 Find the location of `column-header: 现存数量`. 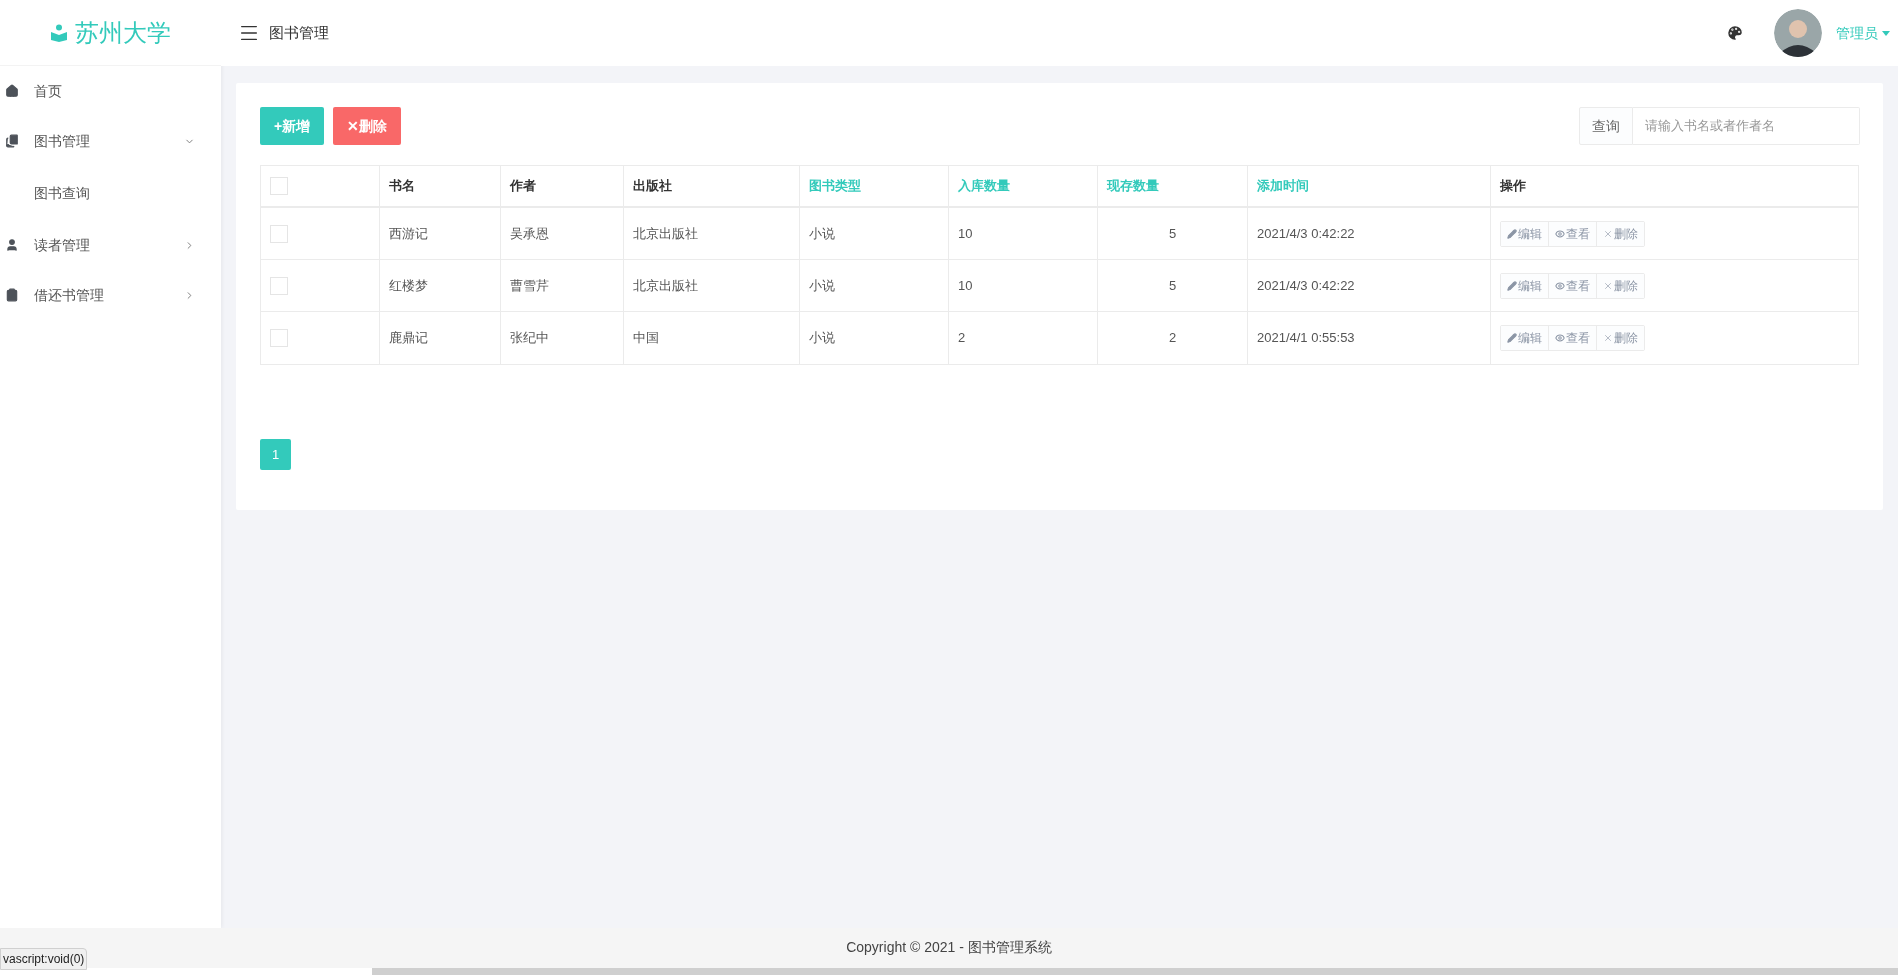

column-header: 现存数量 is located at coordinates (1133, 186).